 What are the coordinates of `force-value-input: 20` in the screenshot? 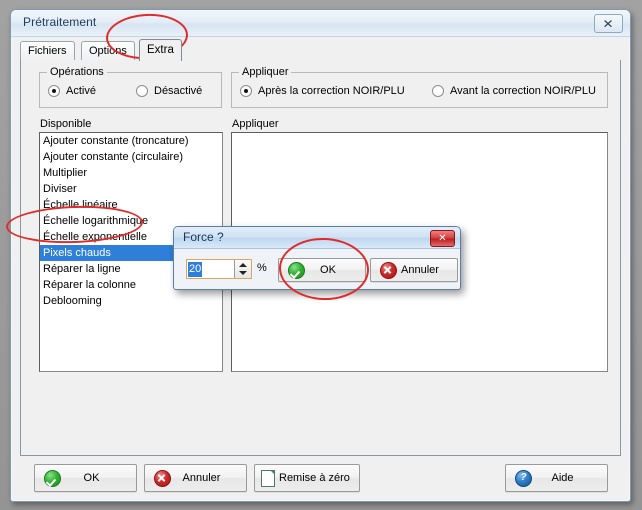 It's located at (219, 269).